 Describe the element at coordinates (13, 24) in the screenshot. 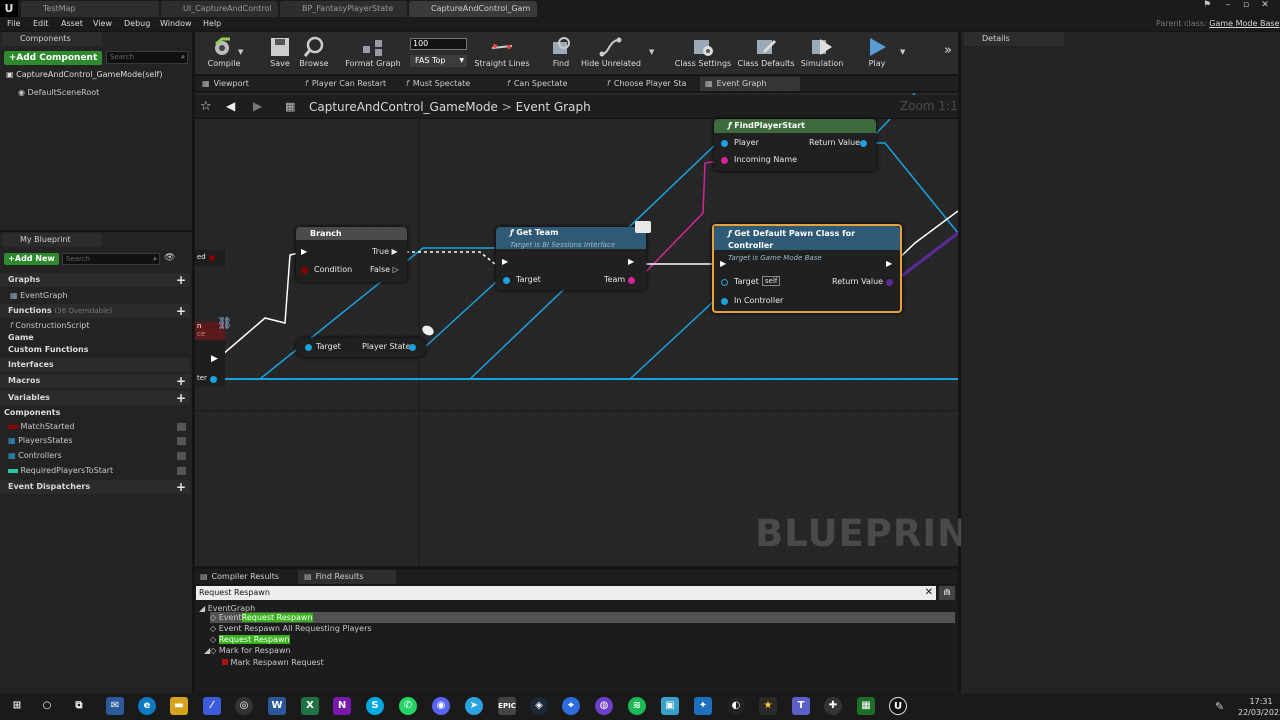

I see `menu-file: File` at that location.